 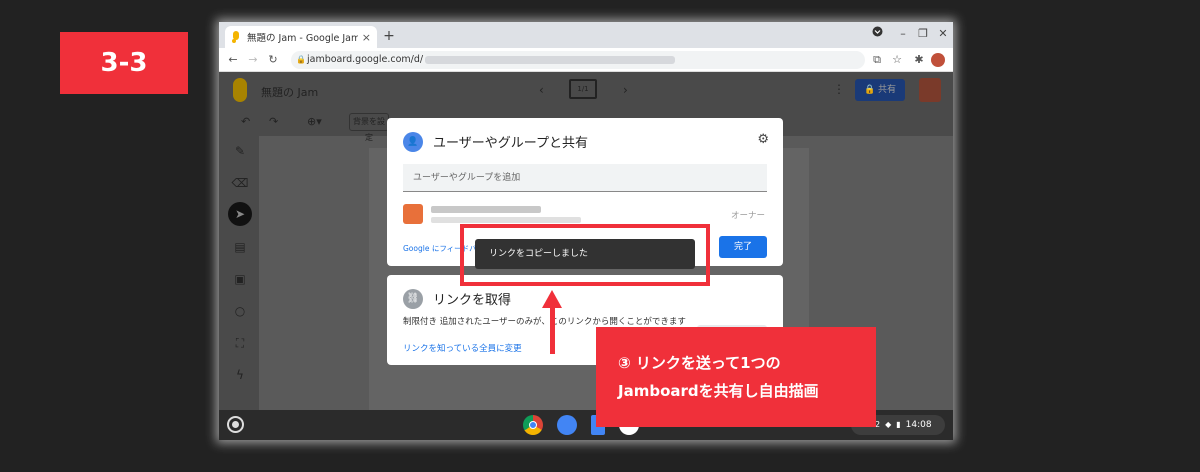 I want to click on clock-time: 14:08, so click(x=918, y=425).